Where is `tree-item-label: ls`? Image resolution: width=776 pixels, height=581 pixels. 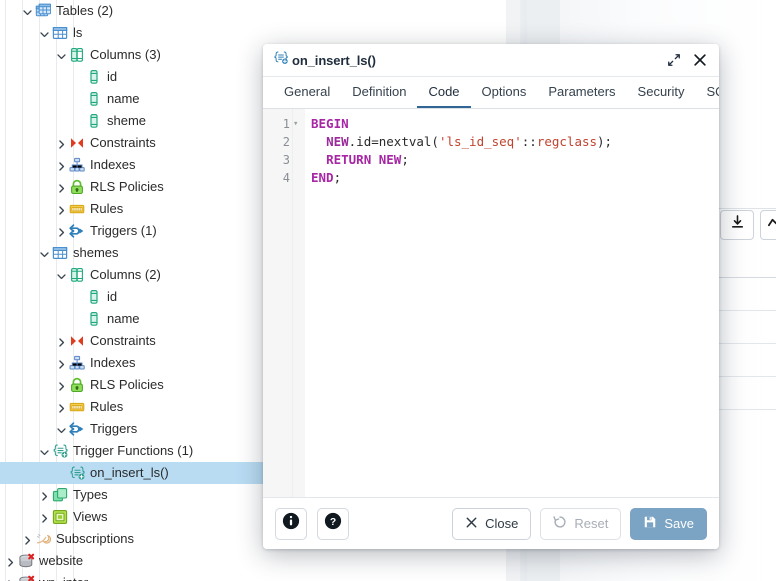 tree-item-label: ls is located at coordinates (78, 32).